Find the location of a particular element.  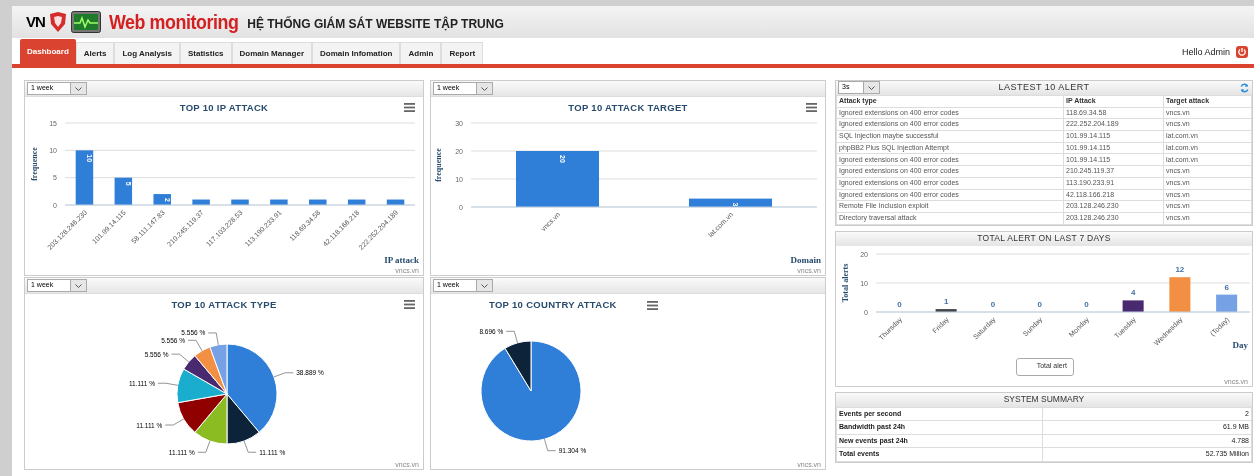

panel-title: SYSTEM SUMMARY is located at coordinates (1044, 399).